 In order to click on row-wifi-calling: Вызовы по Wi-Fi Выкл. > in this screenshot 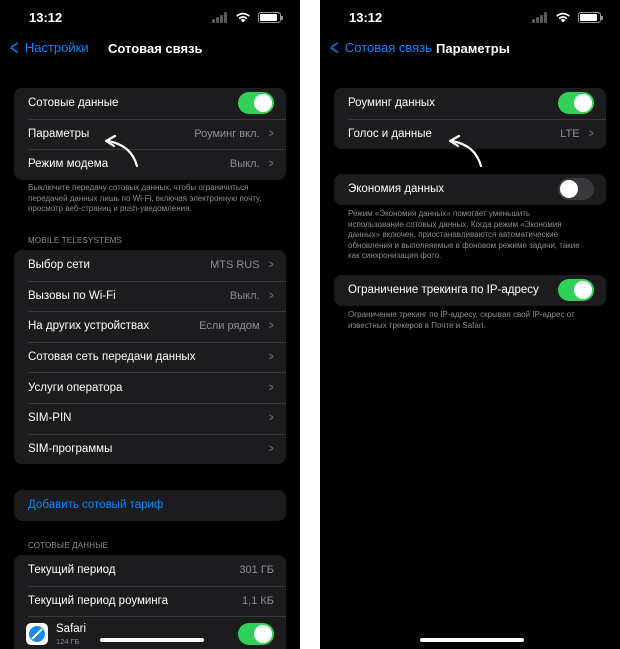, I will do `click(150, 296)`.